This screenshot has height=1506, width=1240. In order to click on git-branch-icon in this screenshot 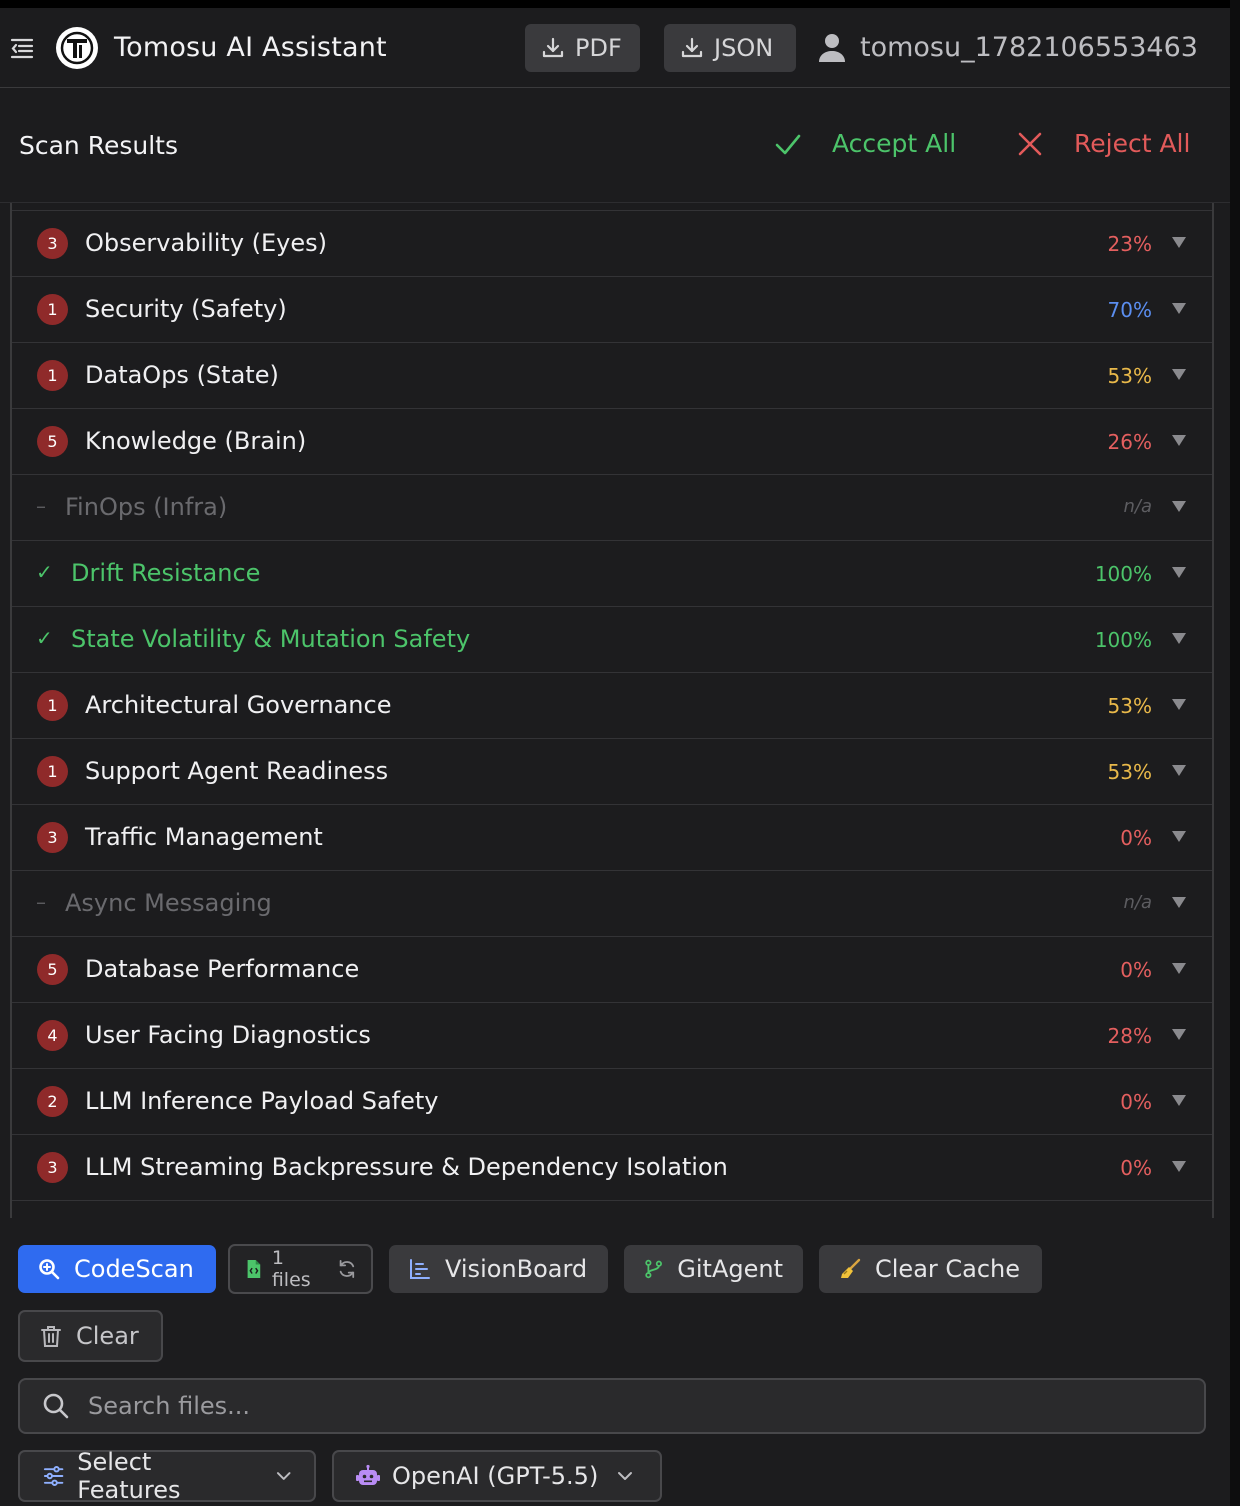, I will do `click(653, 1269)`.